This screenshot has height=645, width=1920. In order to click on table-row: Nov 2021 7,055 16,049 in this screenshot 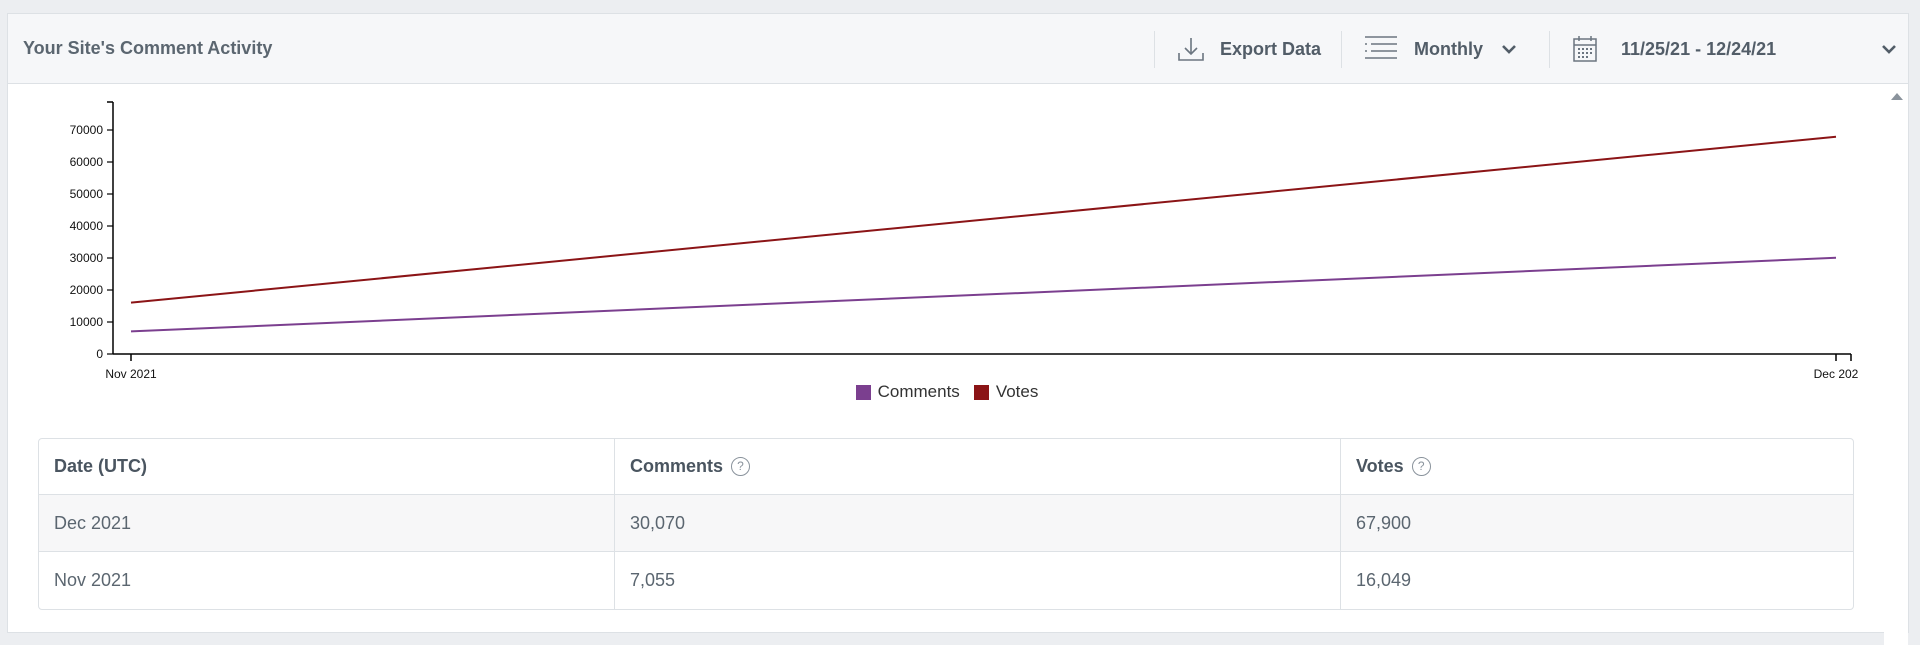, I will do `click(946, 580)`.